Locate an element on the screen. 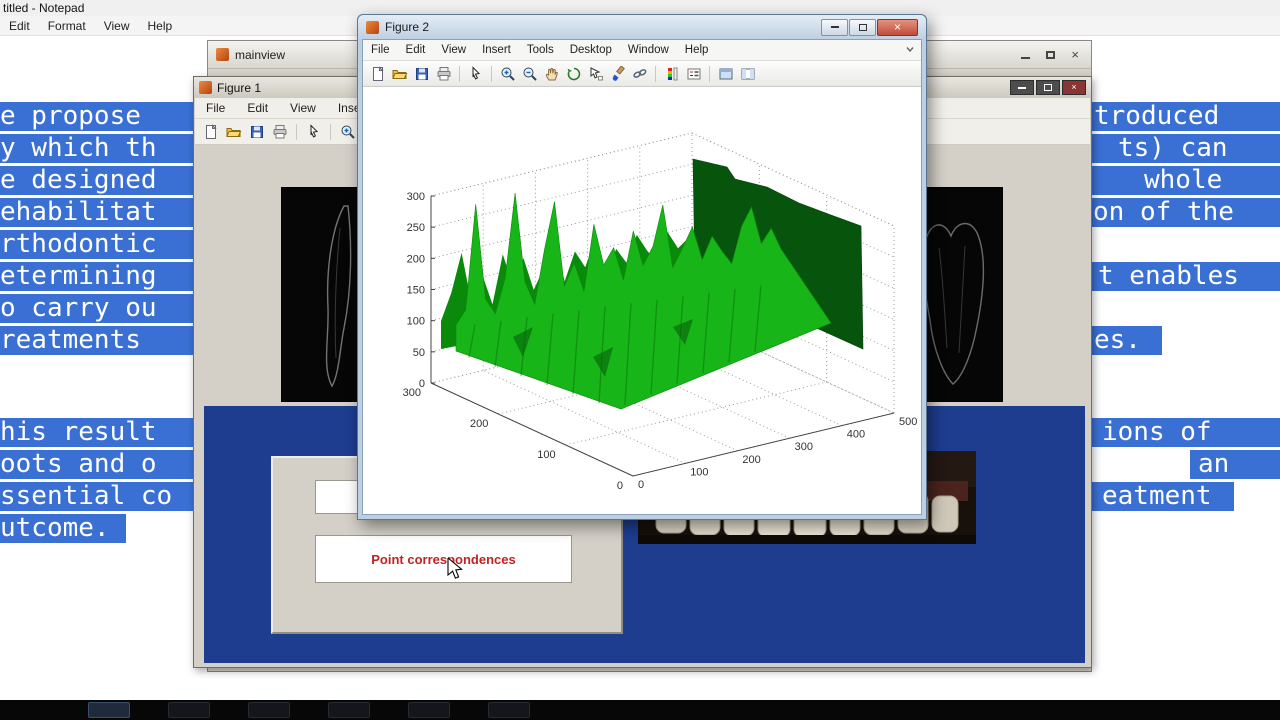 This screenshot has width=1280, height=720. brush-icon is located at coordinates (618, 73).